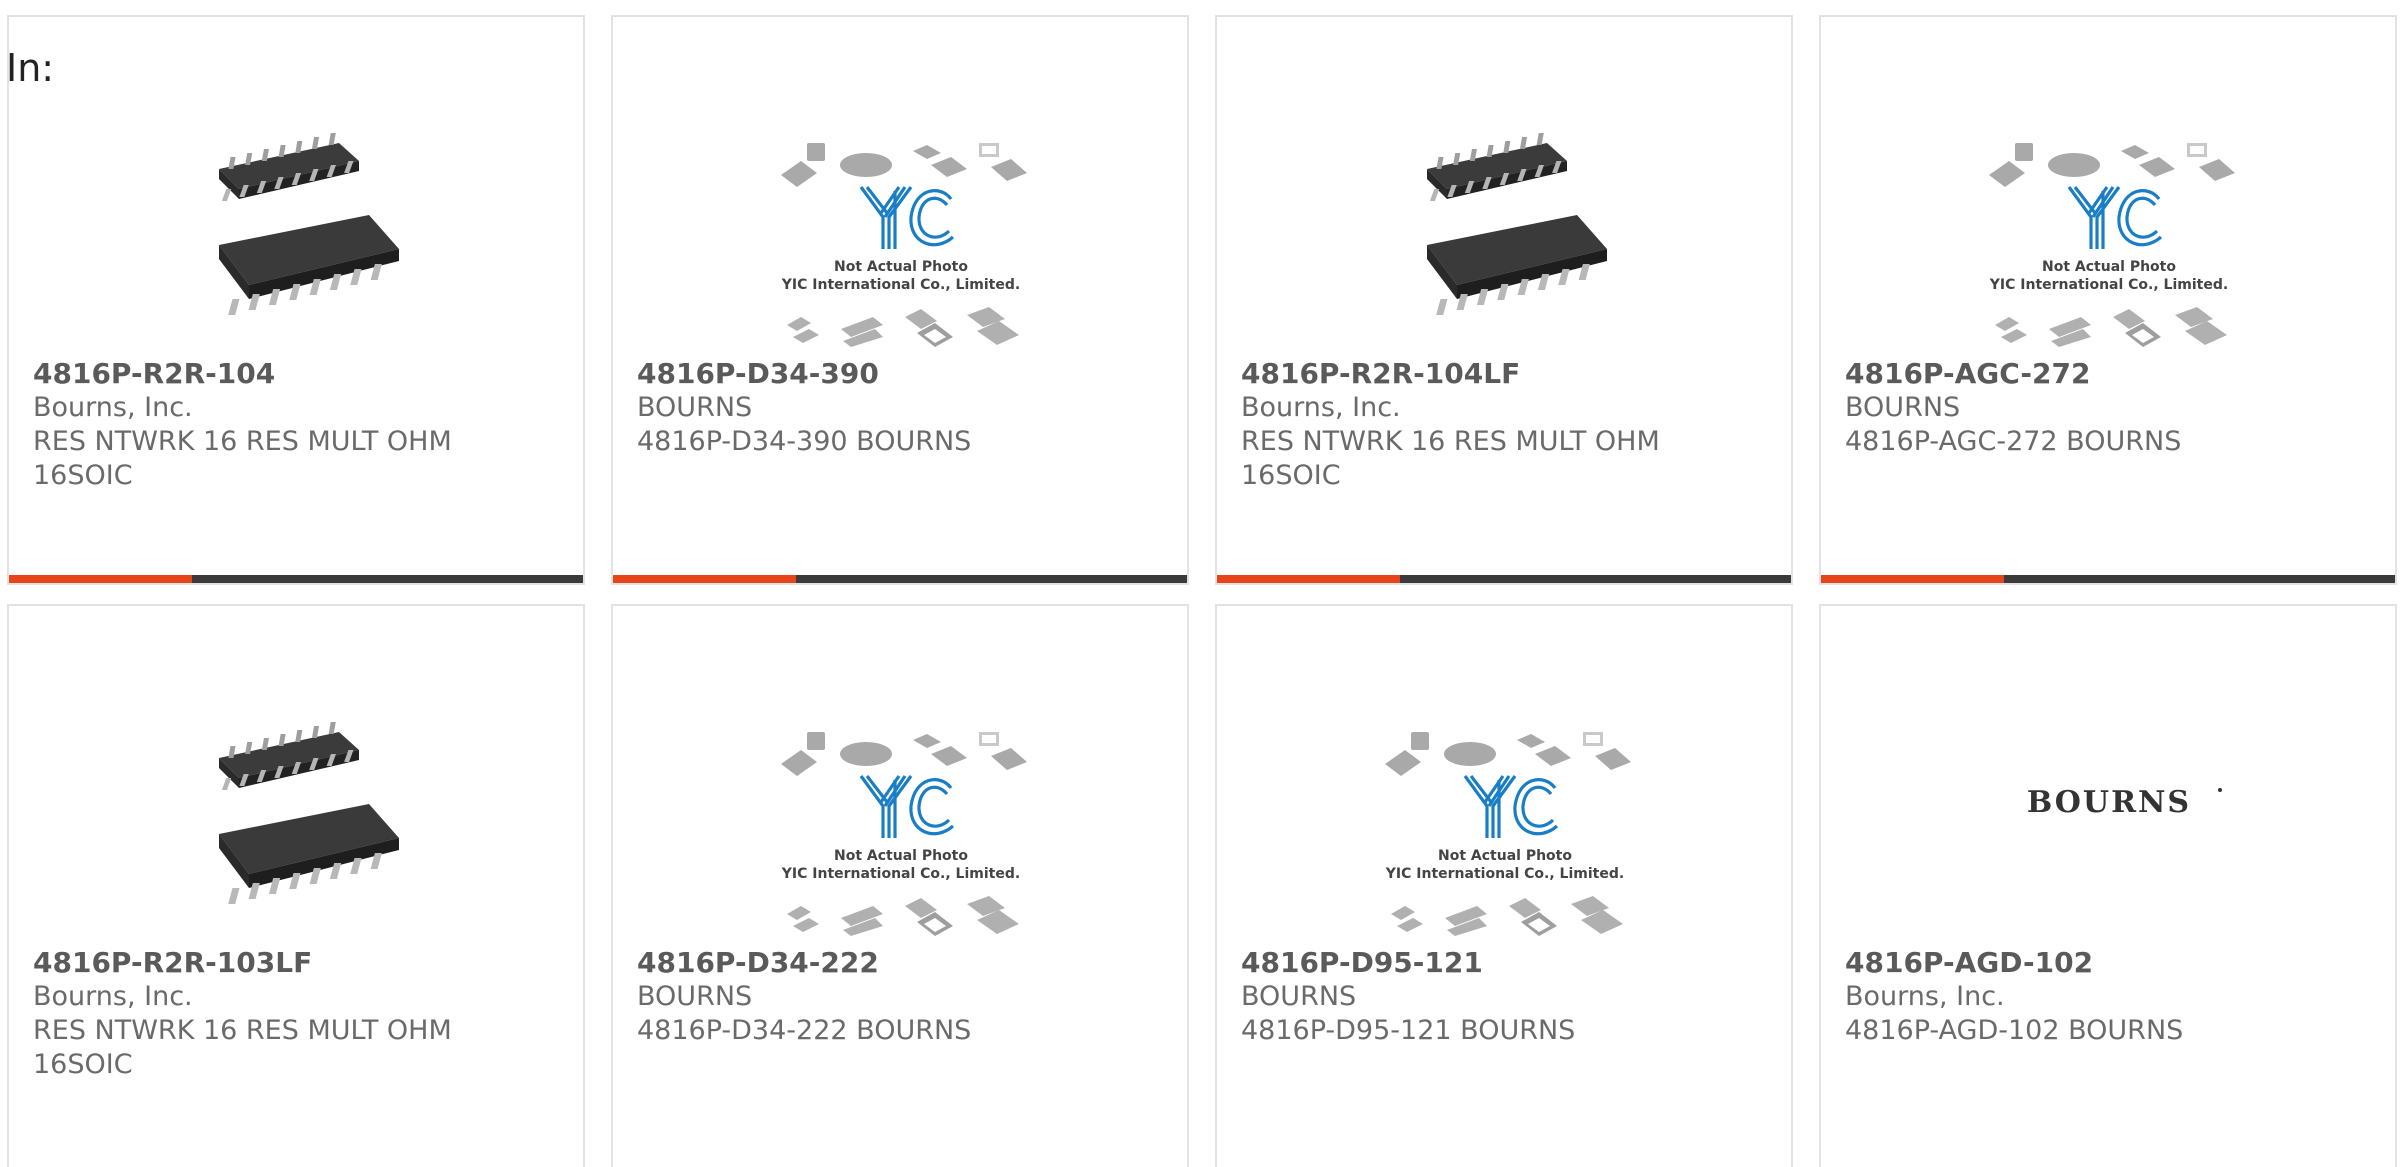 The height and width of the screenshot is (1167, 2400). Describe the element at coordinates (1501, 374) in the screenshot. I see `part-number: 4816P-R2R-104LF` at that location.